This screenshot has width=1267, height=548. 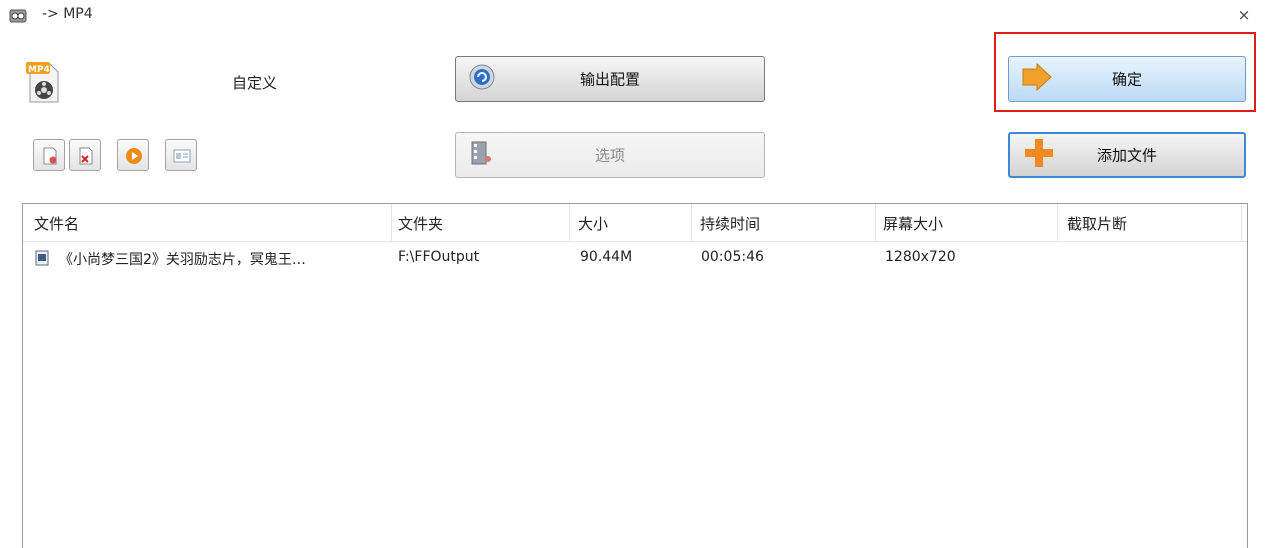 I want to click on column-header-duration: 持续时间, so click(x=730, y=223).